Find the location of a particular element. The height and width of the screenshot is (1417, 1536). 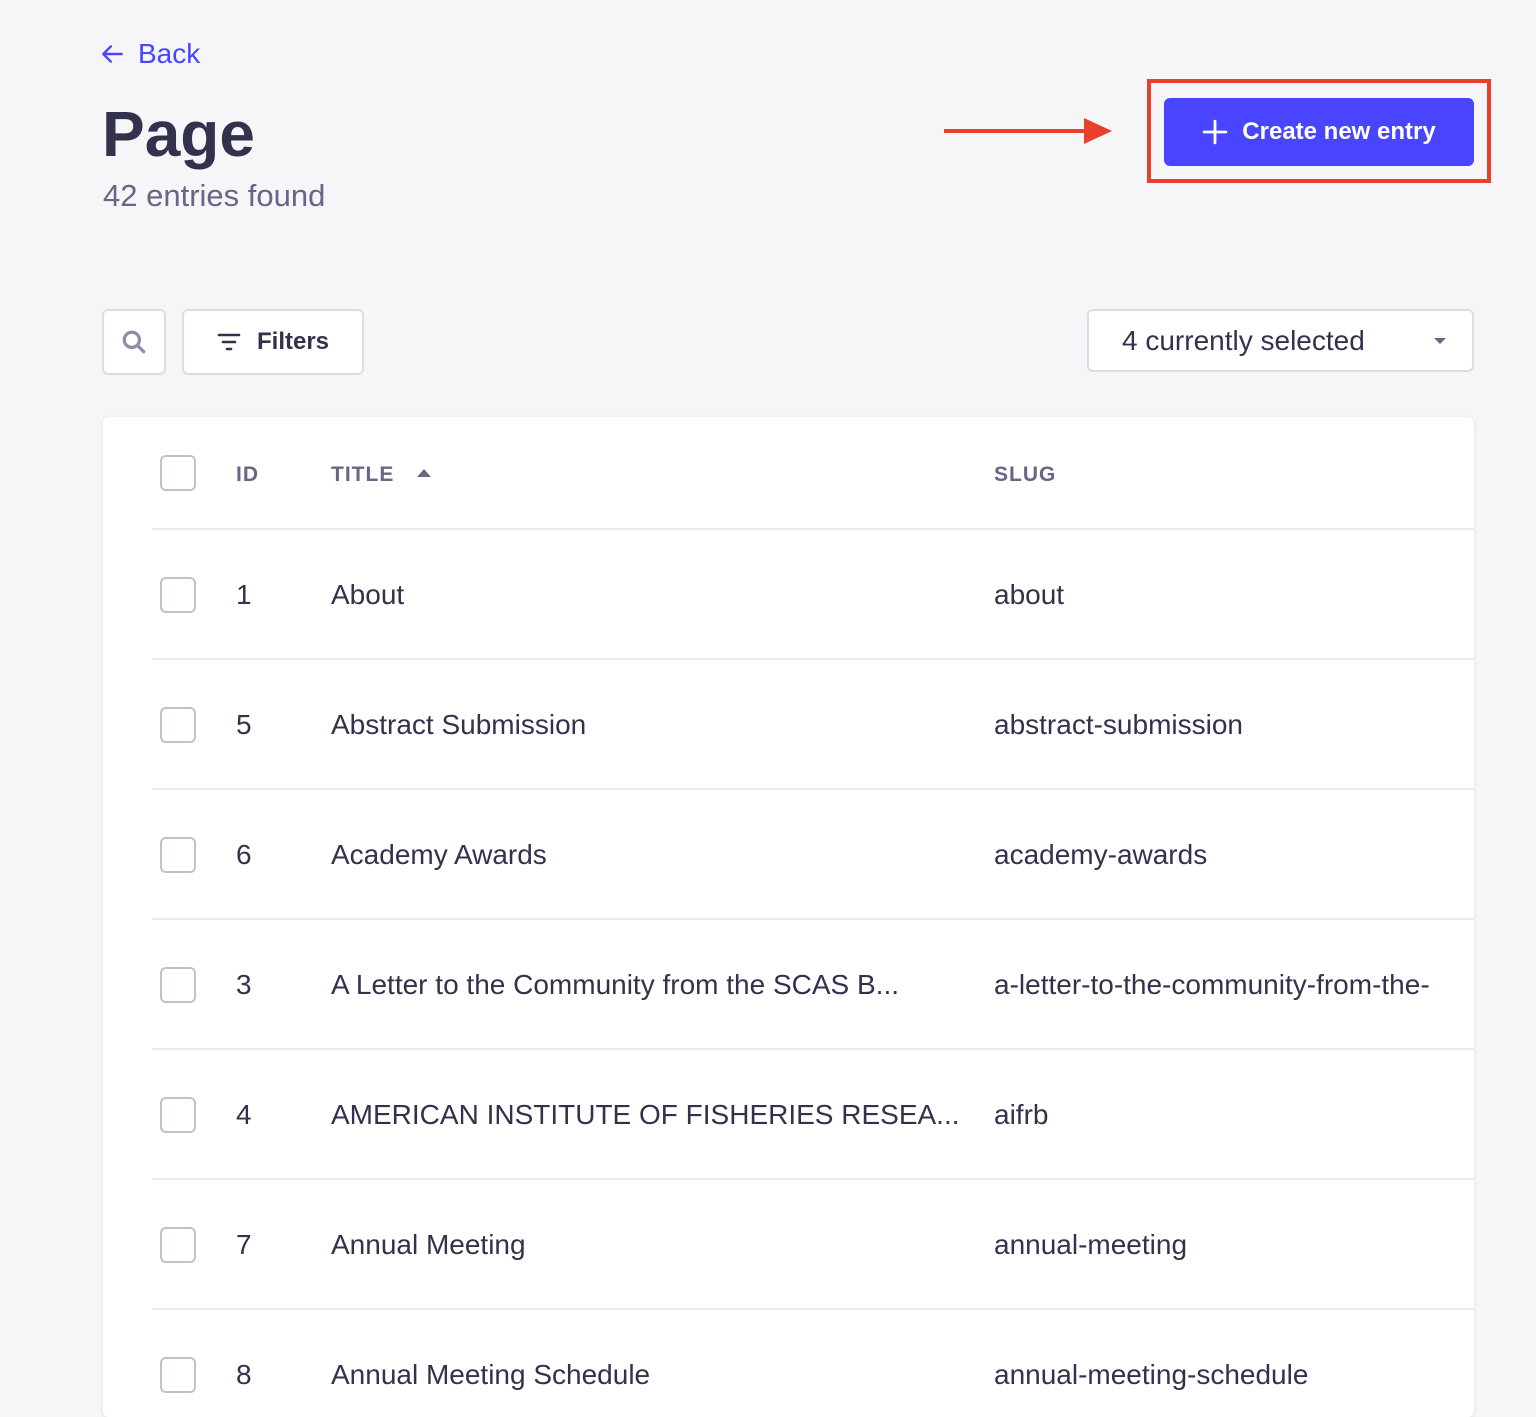

plus-icon is located at coordinates (1215, 132).